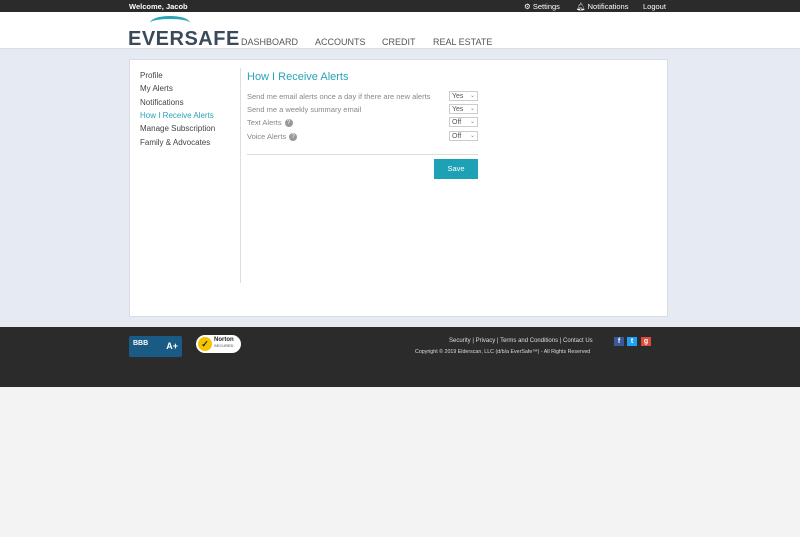  I want to click on notifications-link: 🔔︎ Notifications, so click(602, 6).